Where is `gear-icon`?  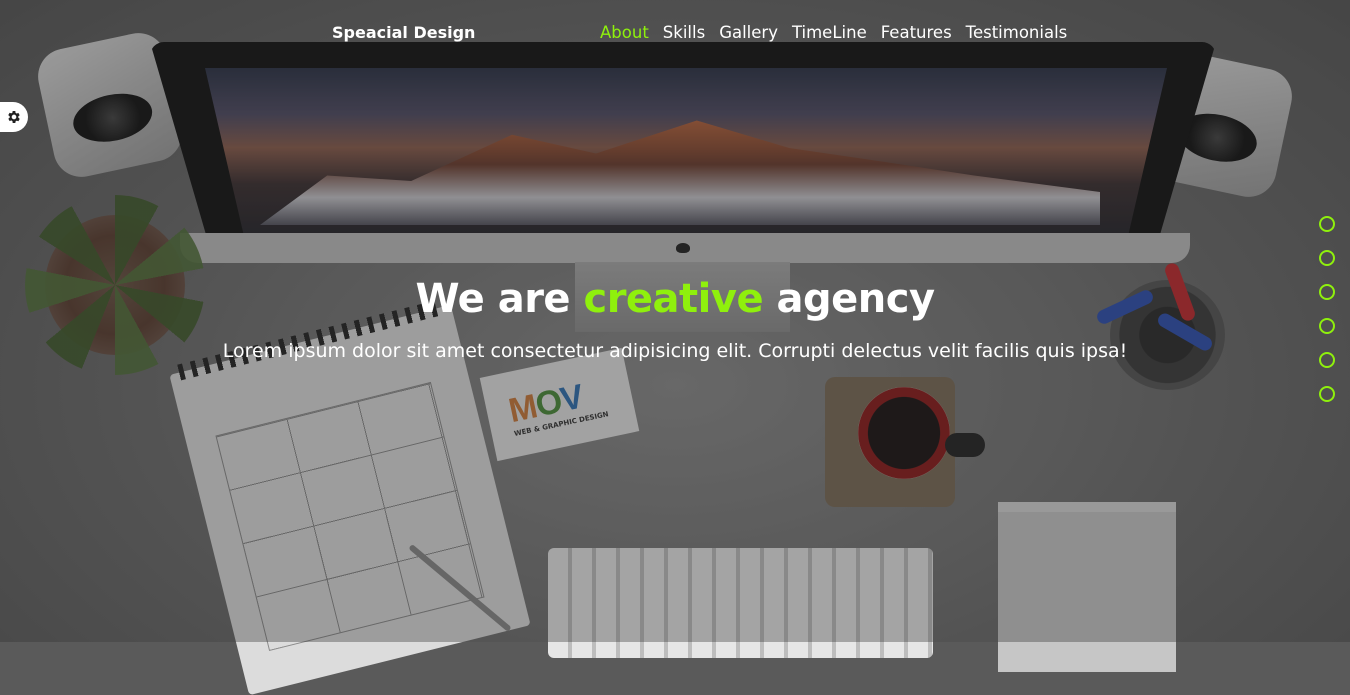
gear-icon is located at coordinates (14, 117).